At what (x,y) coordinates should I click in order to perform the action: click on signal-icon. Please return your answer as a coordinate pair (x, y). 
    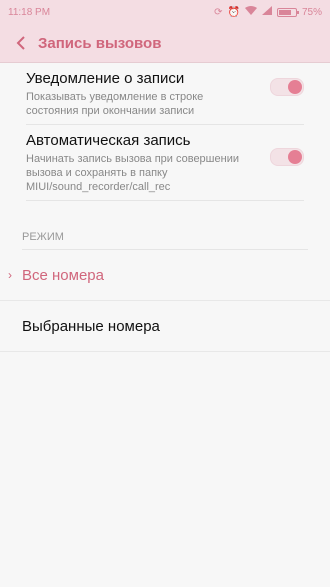
    Looking at the image, I should click on (266, 12).